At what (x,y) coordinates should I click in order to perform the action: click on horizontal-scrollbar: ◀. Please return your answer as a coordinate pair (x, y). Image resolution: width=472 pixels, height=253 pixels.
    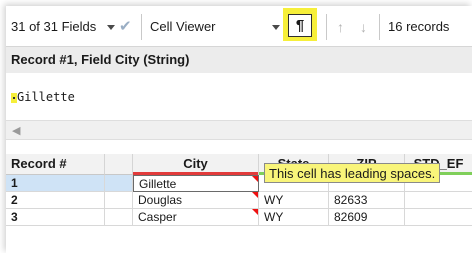
    Looking at the image, I should click on (239, 130).